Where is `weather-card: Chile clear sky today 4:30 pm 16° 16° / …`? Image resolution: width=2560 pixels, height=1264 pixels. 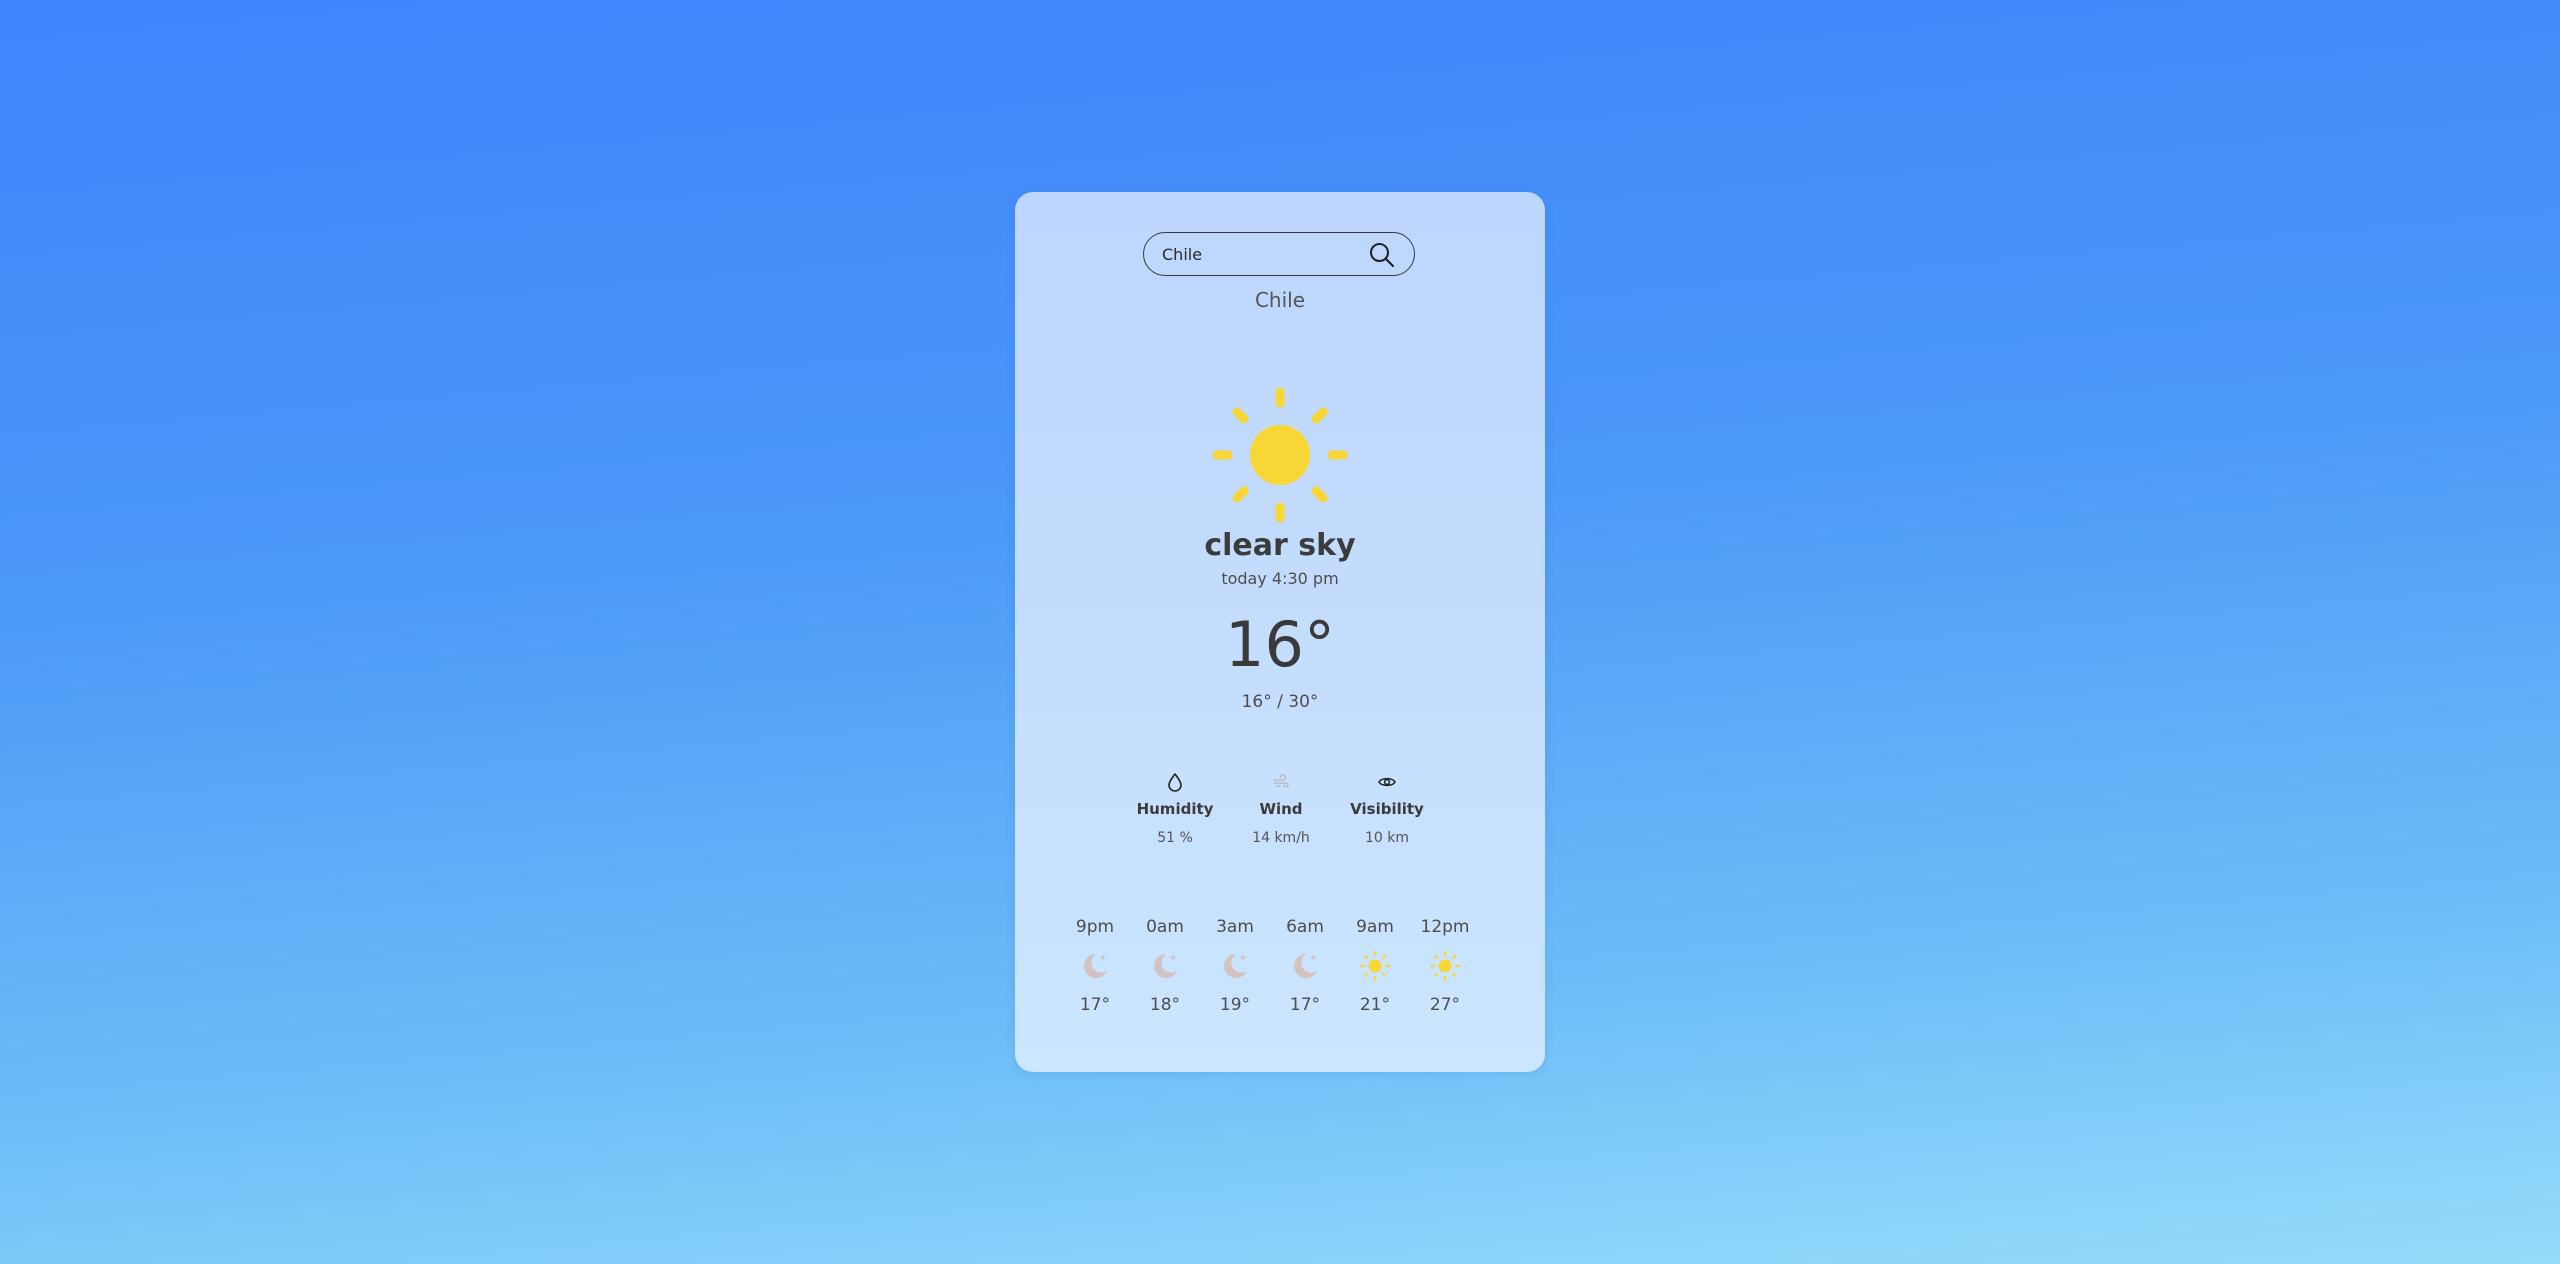
weather-card: Chile clear sky today 4:30 pm 16° 16° / … is located at coordinates (1280, 632).